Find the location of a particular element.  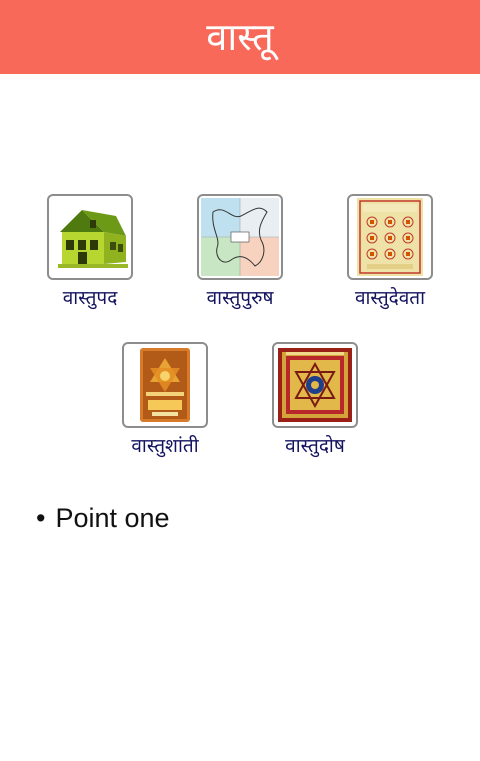

yantra-grid-icon is located at coordinates (390, 237).